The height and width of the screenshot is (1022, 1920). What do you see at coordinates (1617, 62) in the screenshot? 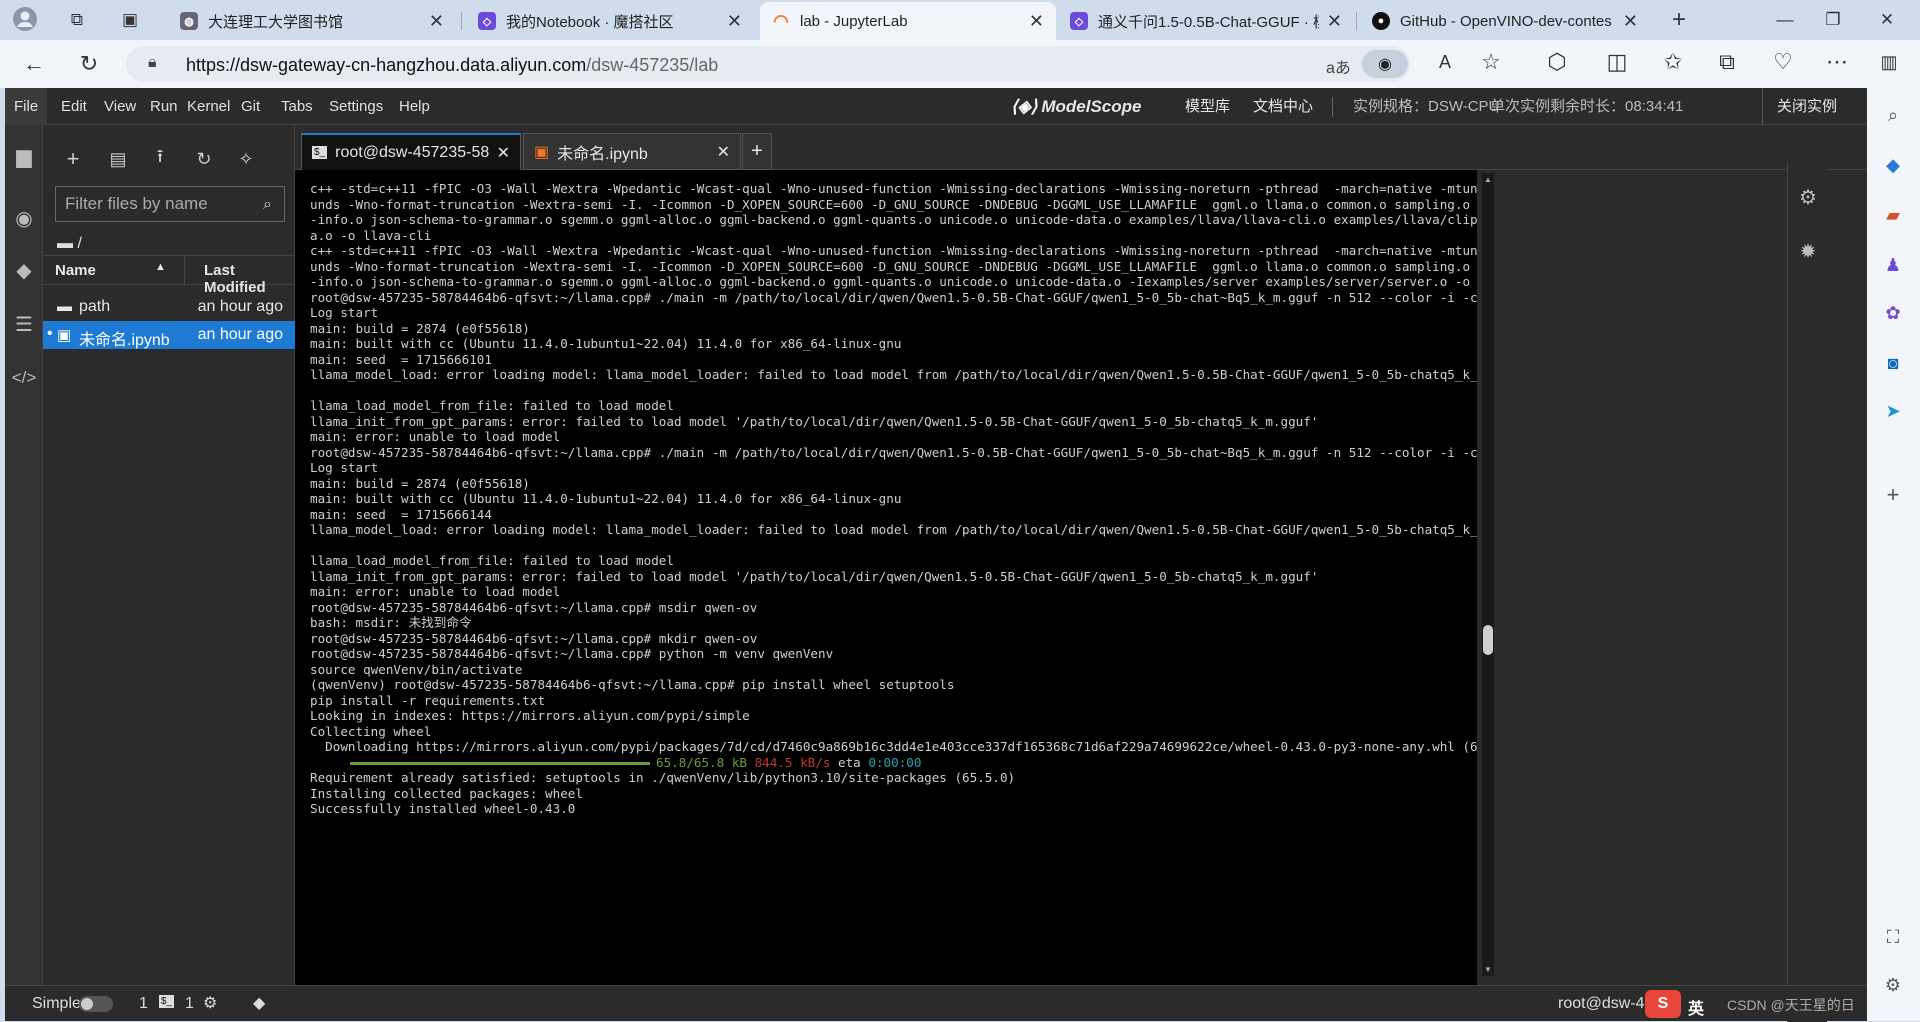
I see `split-screen-icon: ◫` at bounding box center [1617, 62].